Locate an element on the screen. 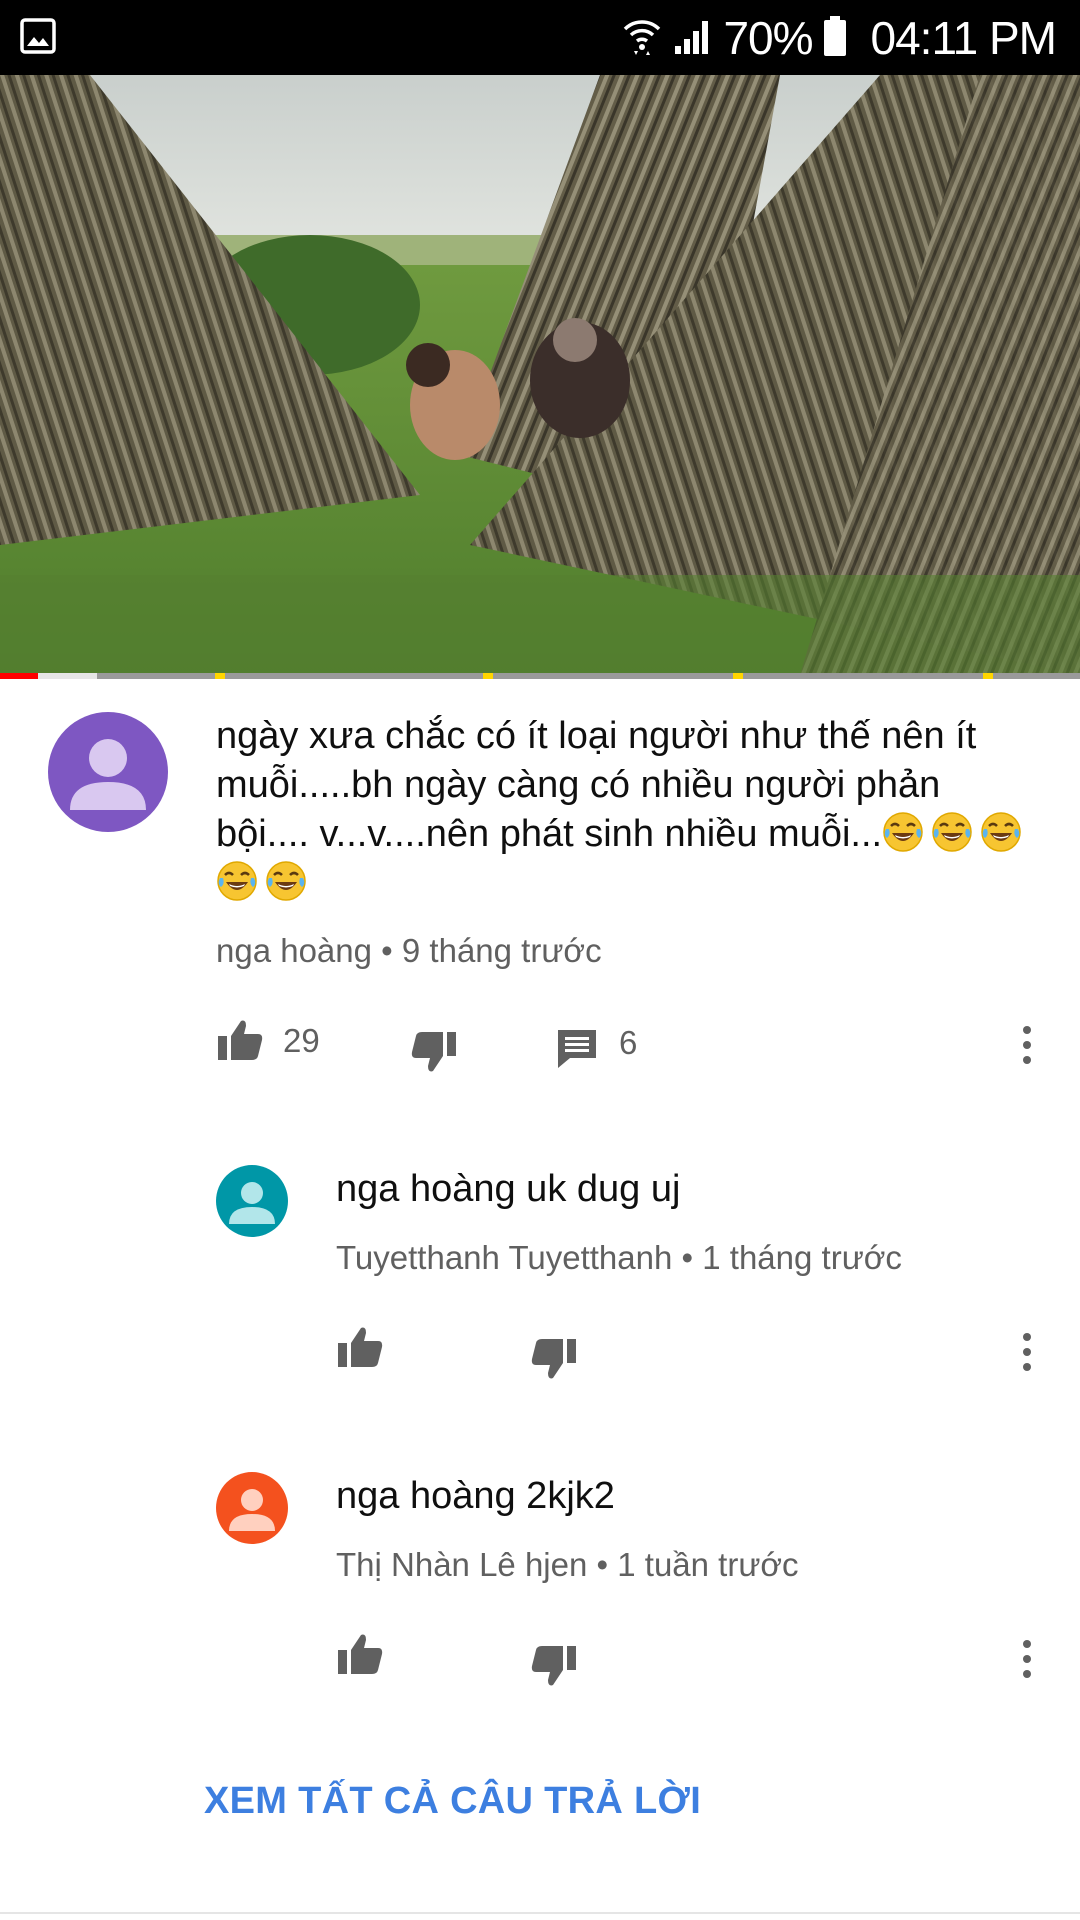  reply-time: 1 tuần trước is located at coordinates (708, 1564).